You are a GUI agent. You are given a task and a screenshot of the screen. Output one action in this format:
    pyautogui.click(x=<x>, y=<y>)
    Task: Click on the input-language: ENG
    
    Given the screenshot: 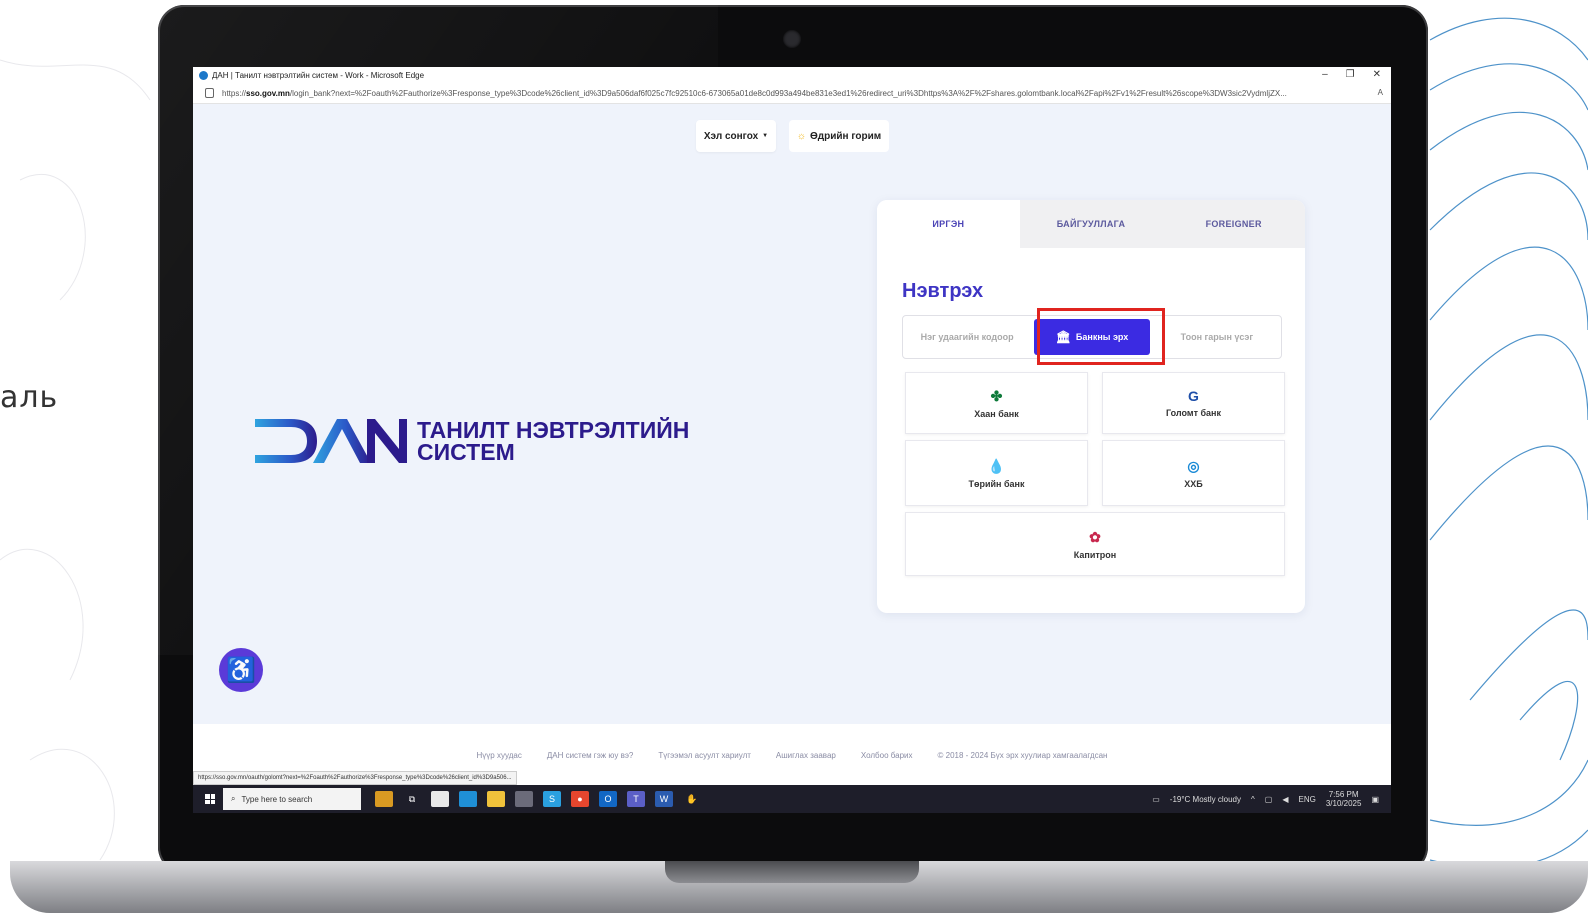 What is the action you would take?
    pyautogui.click(x=1307, y=799)
    